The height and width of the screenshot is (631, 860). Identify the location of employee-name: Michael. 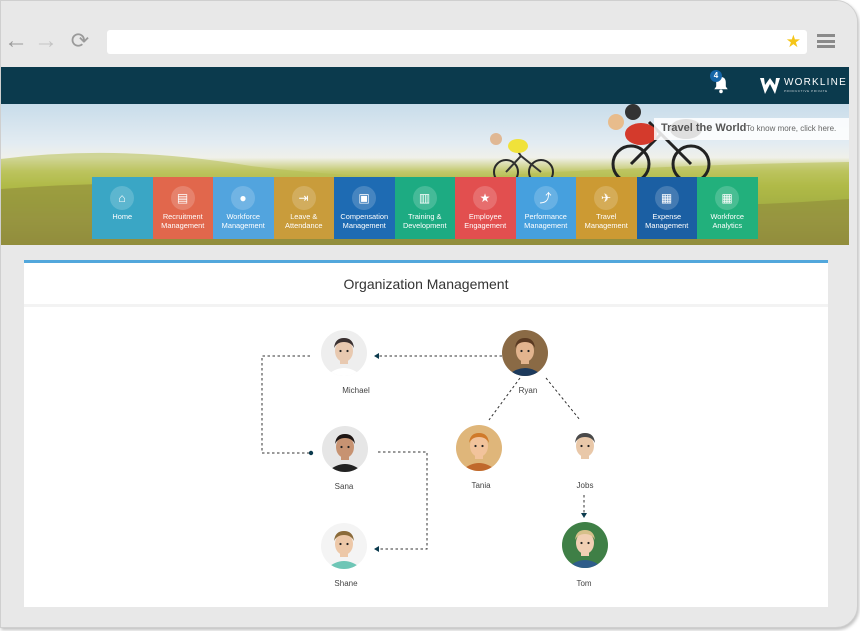
(356, 390).